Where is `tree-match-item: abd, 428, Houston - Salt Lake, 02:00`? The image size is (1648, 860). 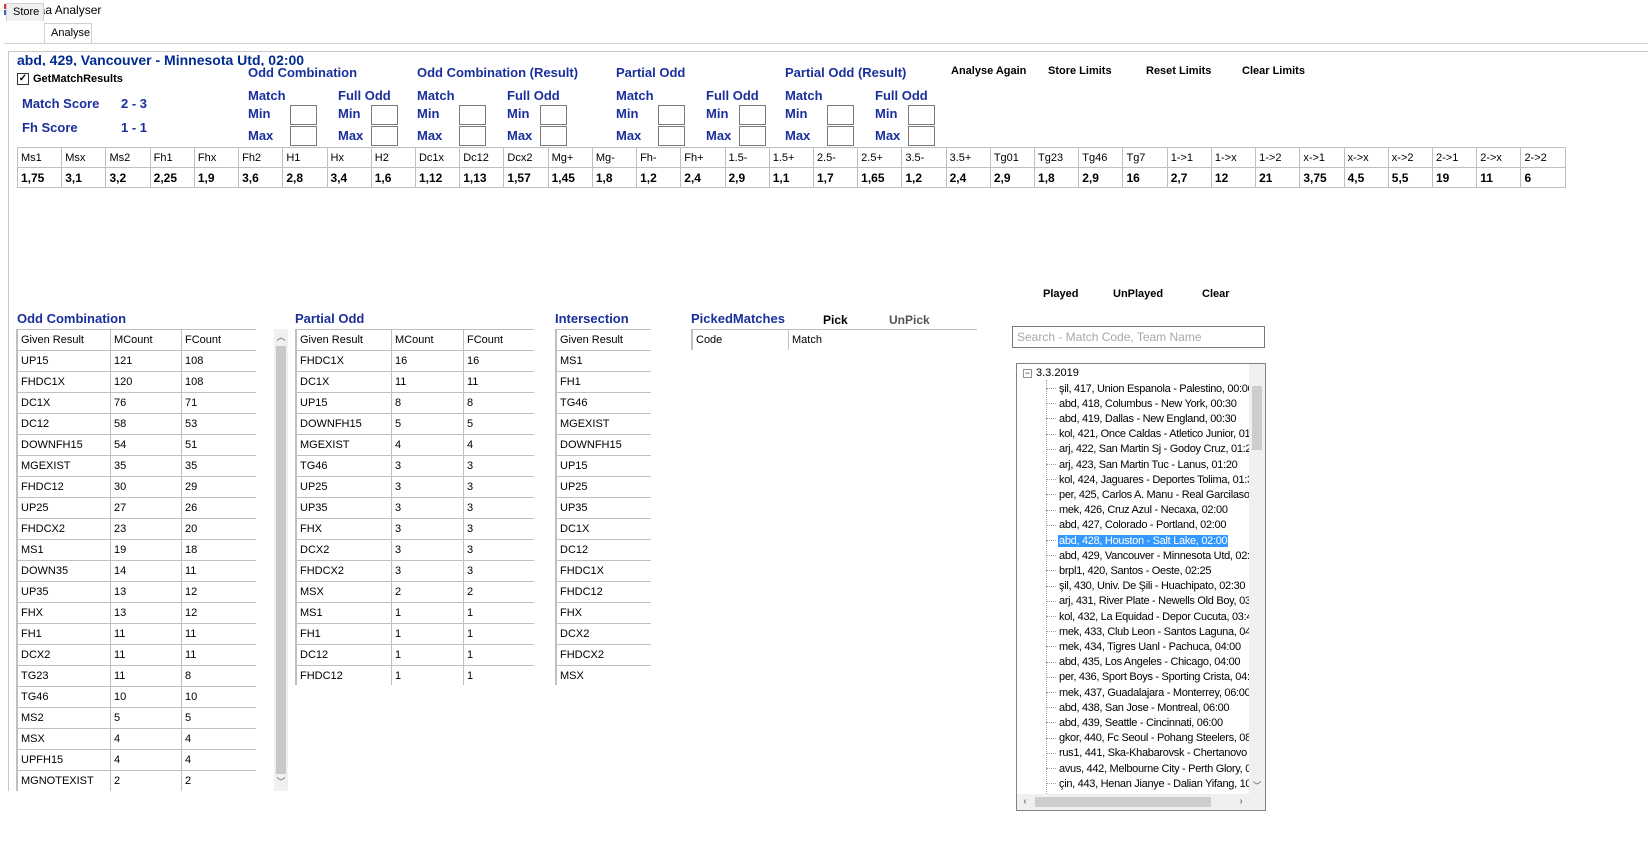 tree-match-item: abd, 428, Houston - Salt Lake, 02:00 is located at coordinates (1151, 540).